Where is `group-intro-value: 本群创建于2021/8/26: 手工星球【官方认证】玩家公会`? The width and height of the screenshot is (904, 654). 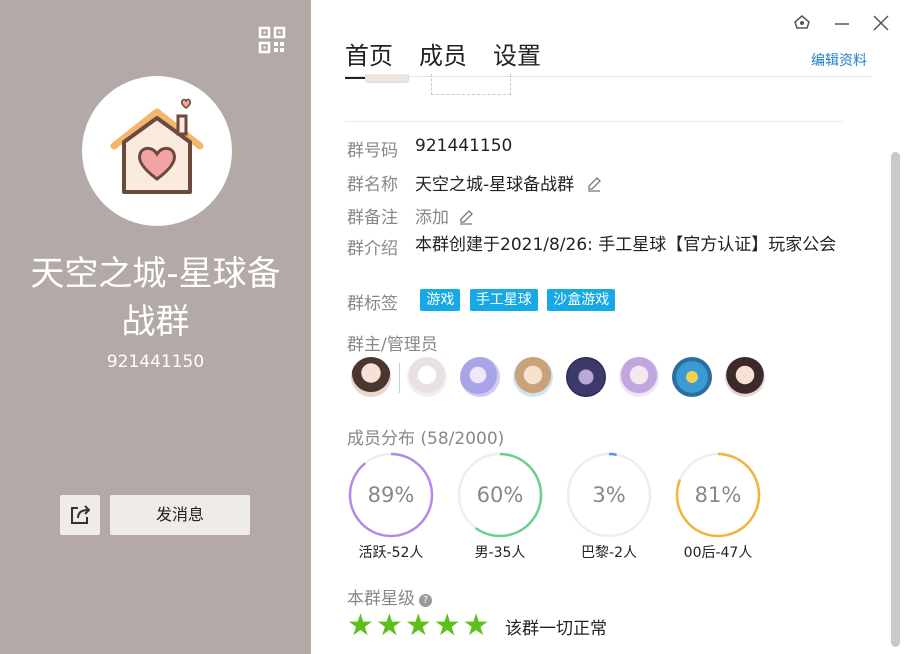
group-intro-value: 本群创建于2021/8/26: 手工星球【官方认证】玩家公会 is located at coordinates (626, 245).